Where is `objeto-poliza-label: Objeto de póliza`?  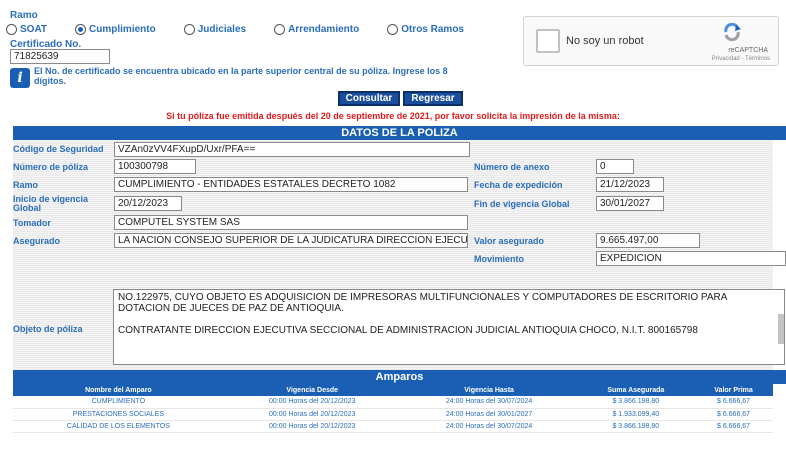 objeto-poliza-label: Objeto de póliza is located at coordinates (48, 329).